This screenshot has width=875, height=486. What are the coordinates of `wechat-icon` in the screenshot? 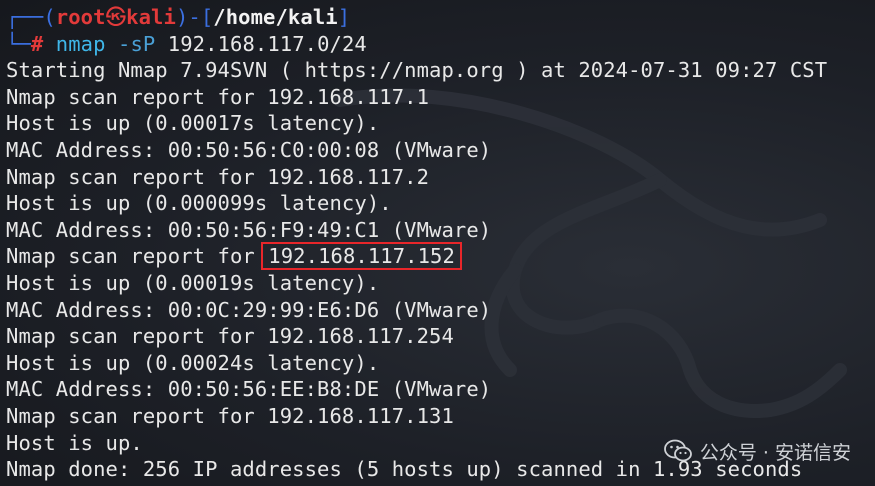 It's located at (677, 450).